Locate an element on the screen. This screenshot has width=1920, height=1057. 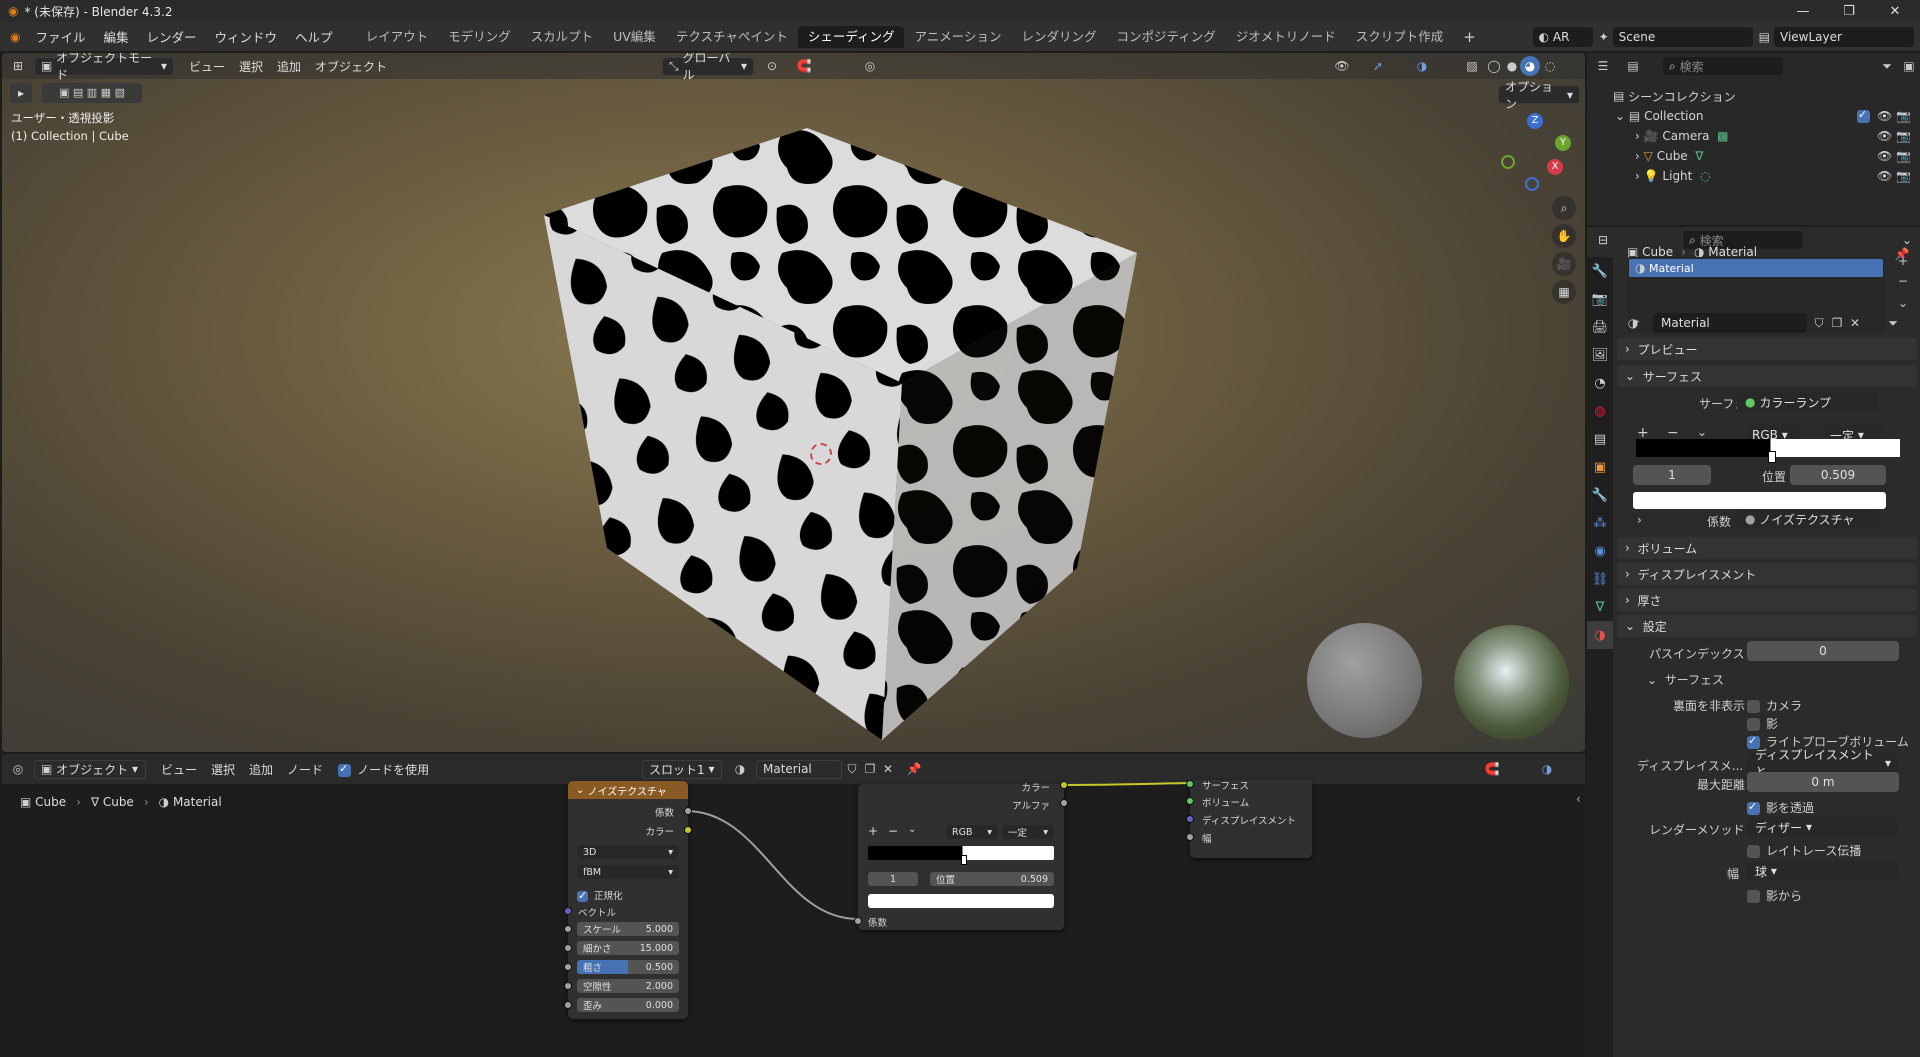
display-mode-icon: ▤ is located at coordinates (1633, 66).